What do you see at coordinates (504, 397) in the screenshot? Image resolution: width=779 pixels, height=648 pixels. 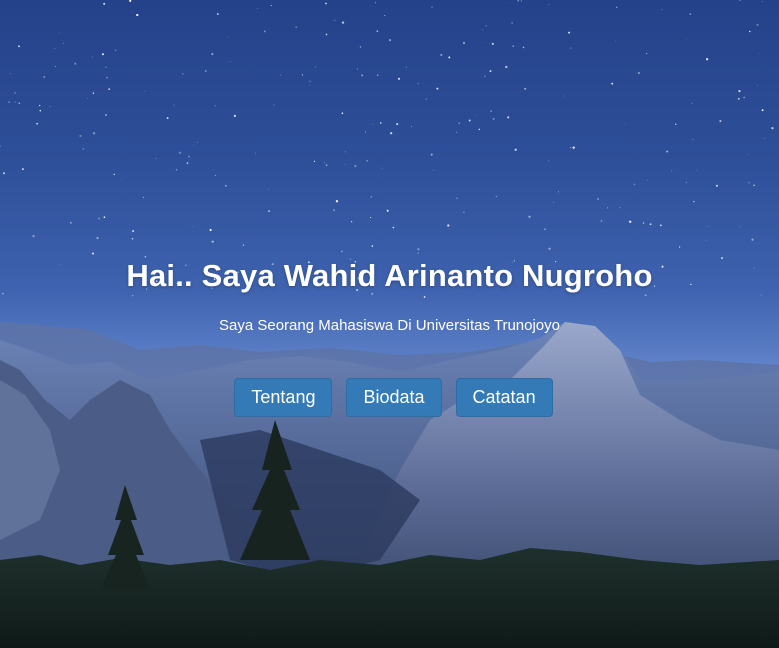 I see `catatan-button: Catatan` at bounding box center [504, 397].